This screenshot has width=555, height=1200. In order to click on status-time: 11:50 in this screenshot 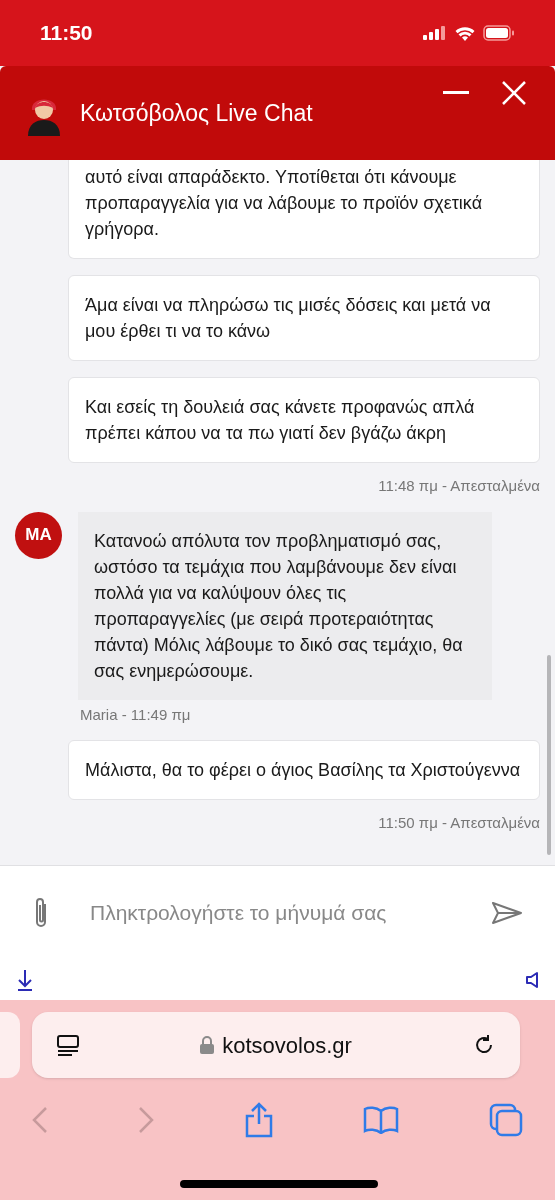, I will do `click(66, 33)`.